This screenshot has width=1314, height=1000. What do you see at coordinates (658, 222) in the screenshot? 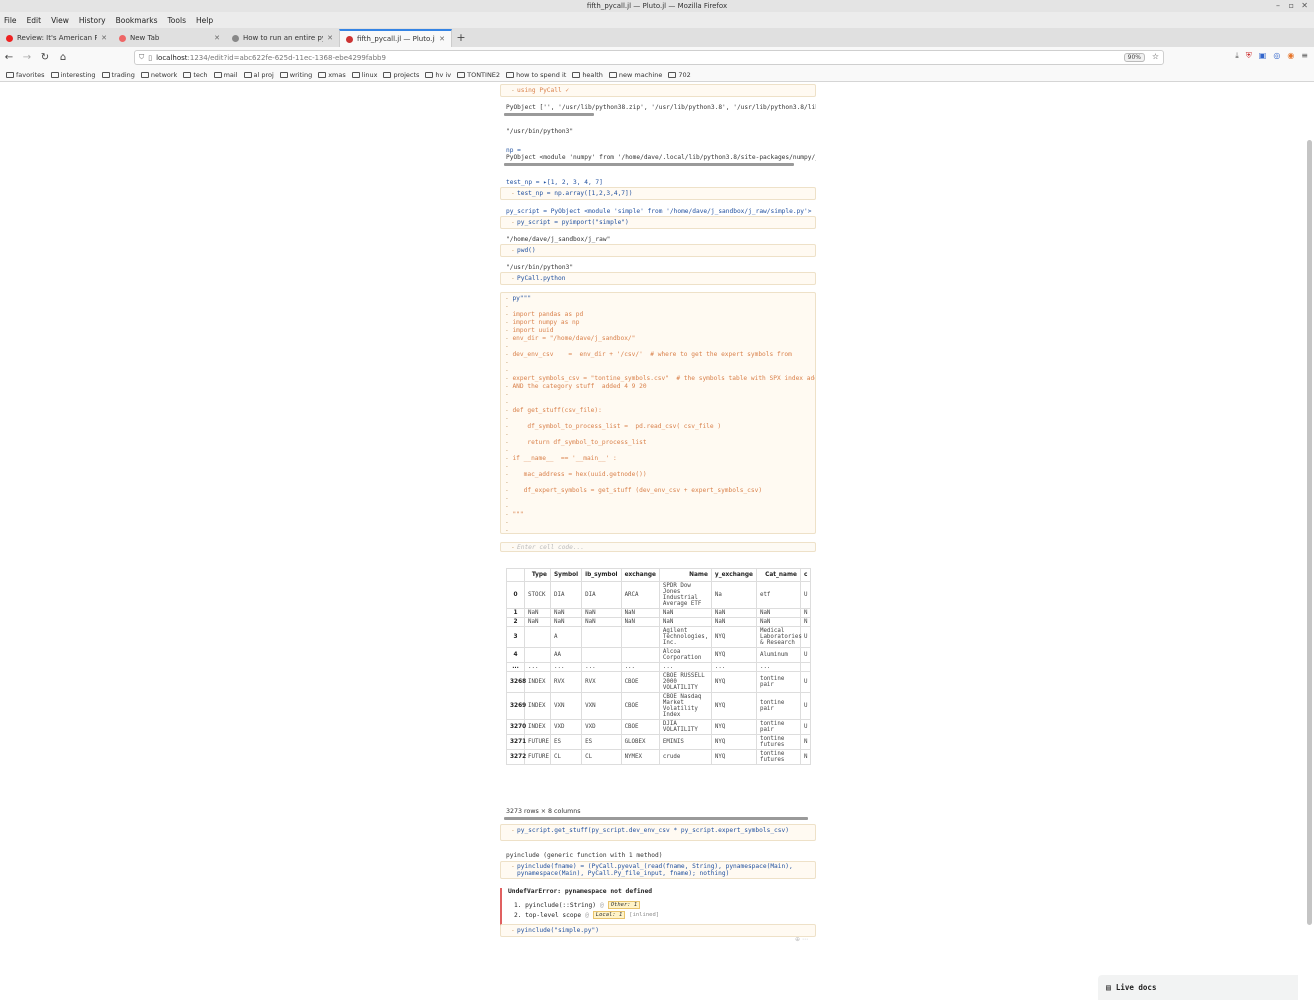
I see `code-editor: - py_script = pyimport("simple")` at bounding box center [658, 222].